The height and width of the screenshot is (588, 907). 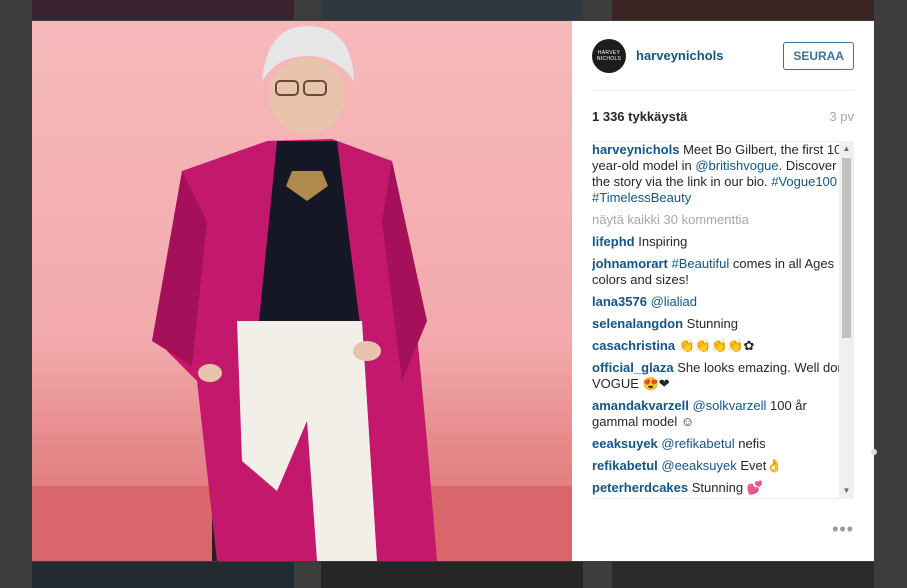 I want to click on view-all-comments: näytä kaikki 30 kommenttia, so click(x=722, y=220).